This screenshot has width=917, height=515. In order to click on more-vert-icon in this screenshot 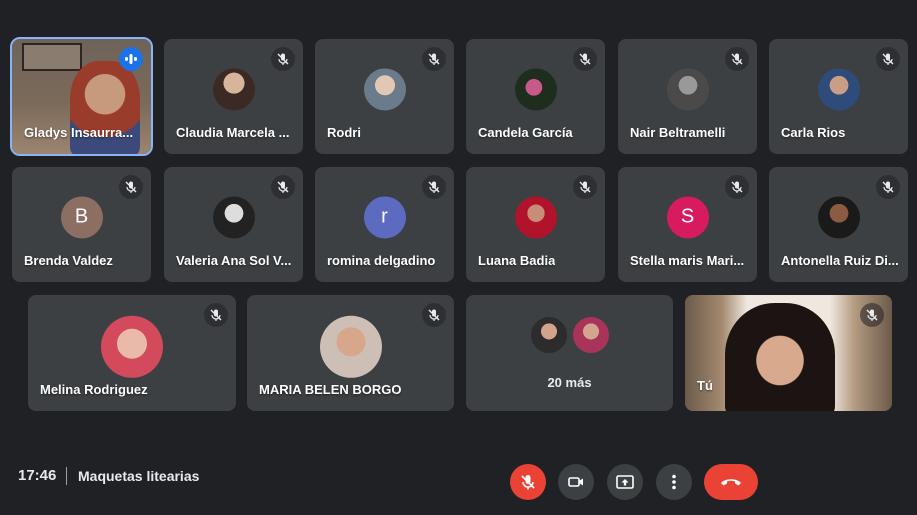, I will do `click(674, 482)`.